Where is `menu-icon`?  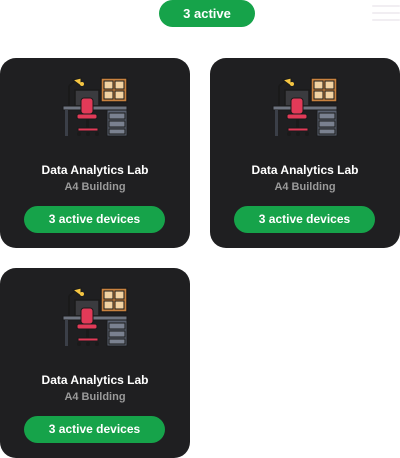 menu-icon is located at coordinates (386, 14).